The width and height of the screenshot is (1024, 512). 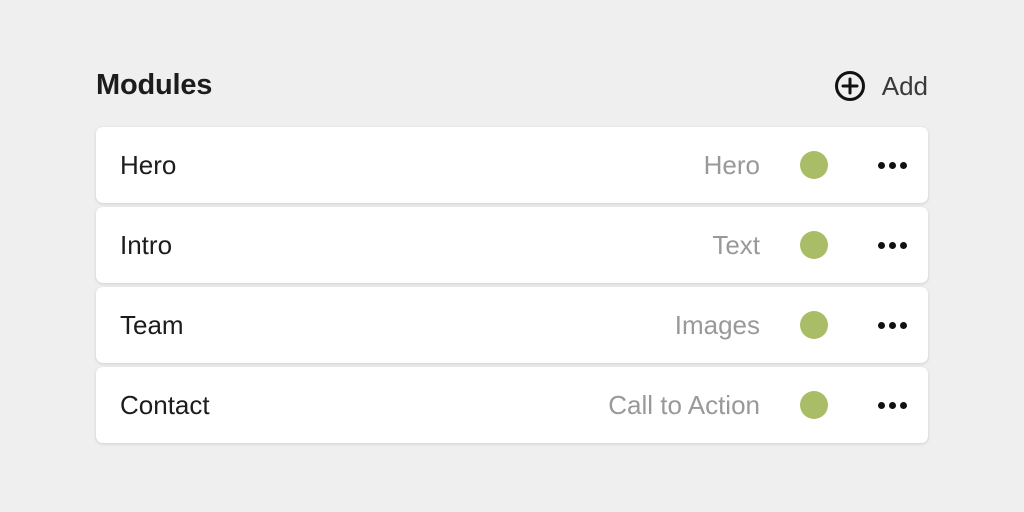 I want to click on add-module-button: Add, so click(x=881, y=85).